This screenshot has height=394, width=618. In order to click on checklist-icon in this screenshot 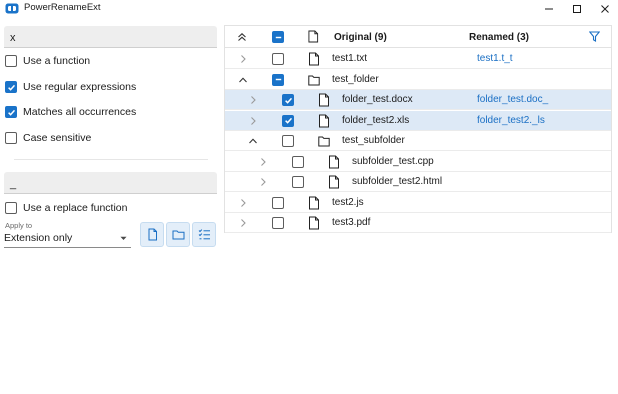, I will do `click(204, 234)`.